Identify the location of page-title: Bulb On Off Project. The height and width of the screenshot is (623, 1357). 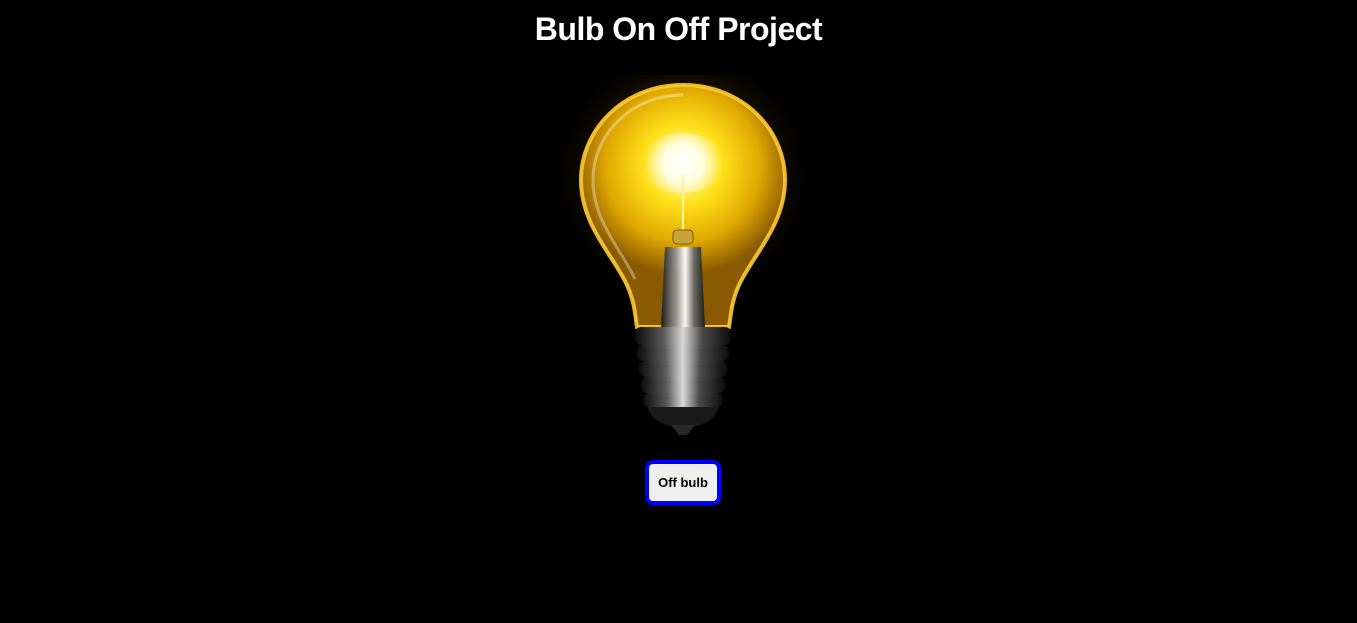
(678, 29).